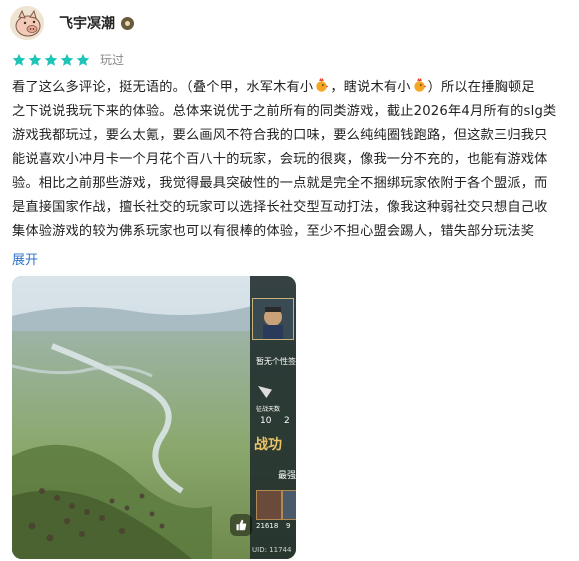 Image resolution: width=579 pixels, height=561 pixels. What do you see at coordinates (87, 23) in the screenshot?
I see `username: 飞宇凕潮` at bounding box center [87, 23].